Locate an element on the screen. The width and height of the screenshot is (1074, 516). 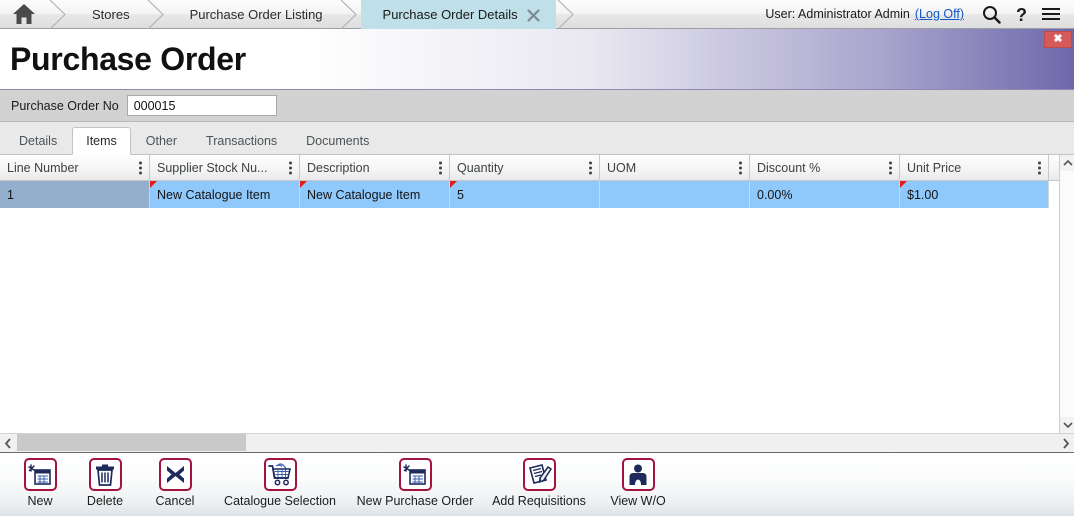
help-question-mark-icon: ? is located at coordinates (1021, 14).